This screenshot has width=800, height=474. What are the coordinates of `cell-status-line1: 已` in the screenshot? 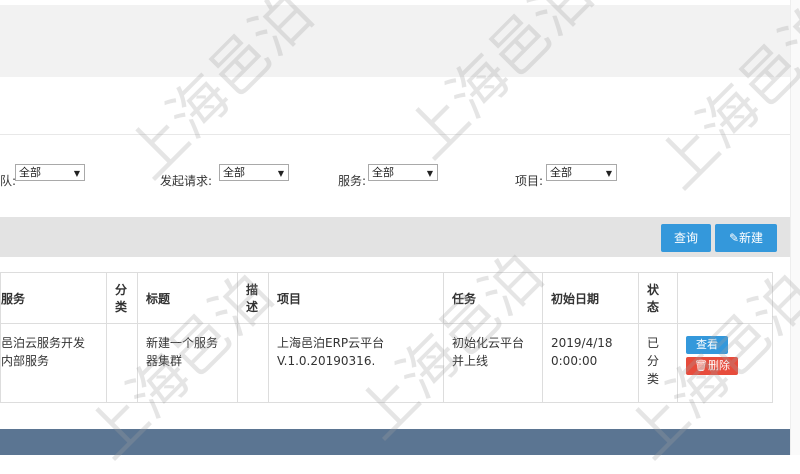 It's located at (653, 343).